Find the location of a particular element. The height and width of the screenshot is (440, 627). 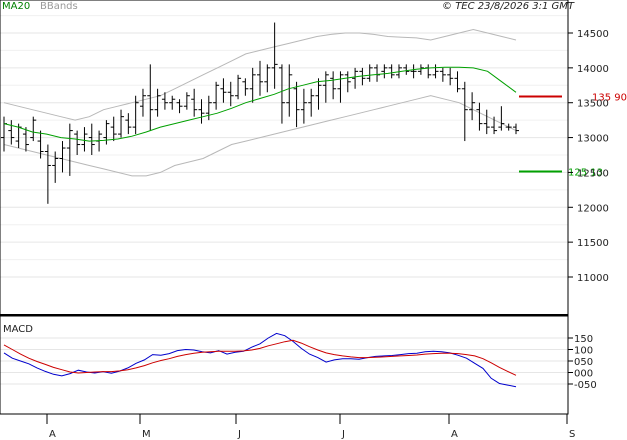

price-tick-label: 11000 is located at coordinates (593, 278).